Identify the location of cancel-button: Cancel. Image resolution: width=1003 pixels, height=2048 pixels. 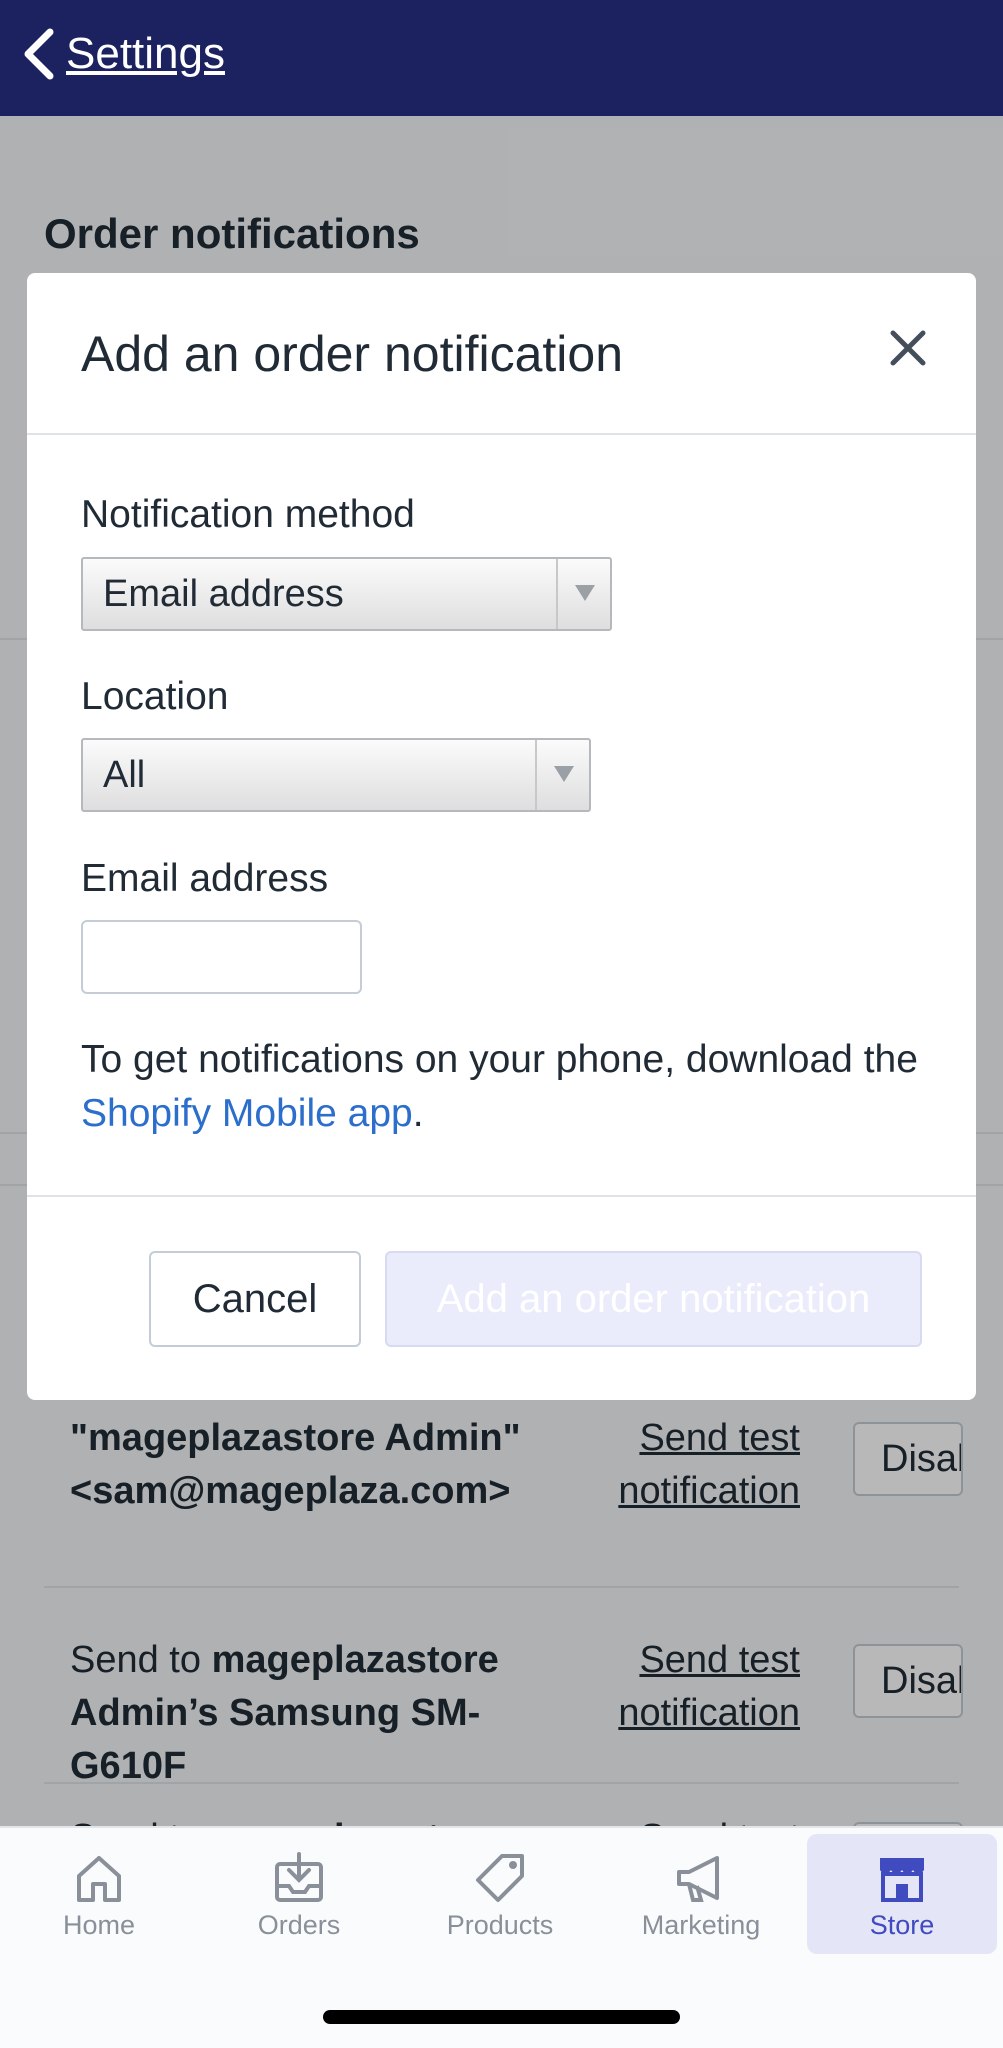
(255, 1299).